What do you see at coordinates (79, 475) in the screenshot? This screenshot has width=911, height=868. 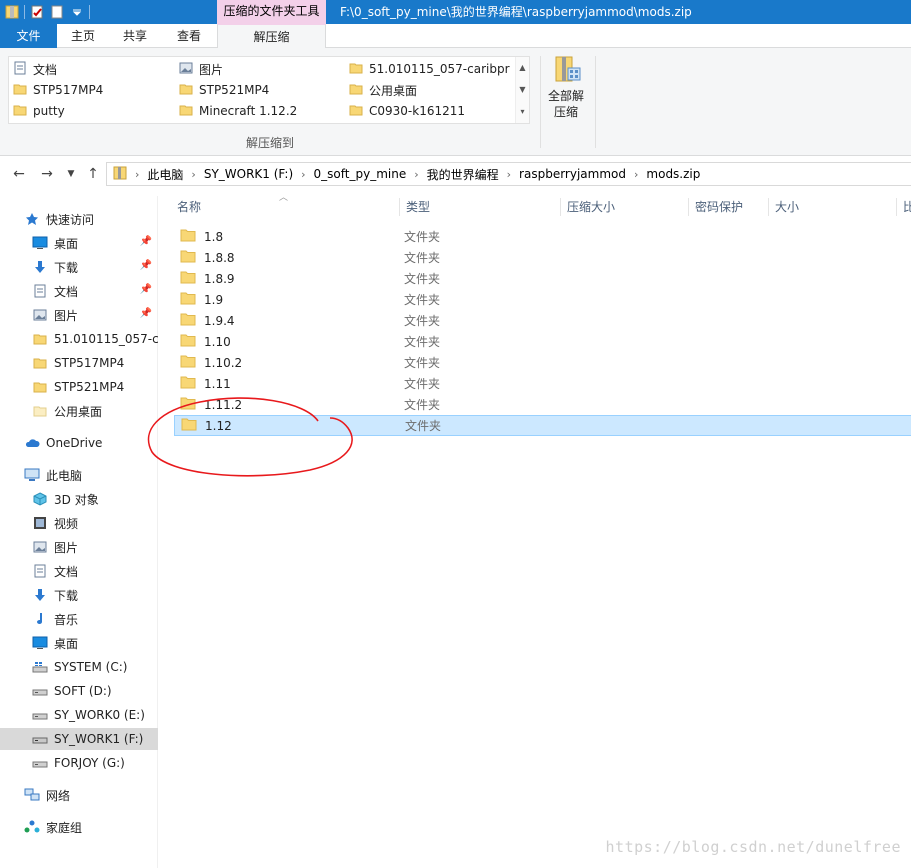 I see `nav-this-pc: 此电脑` at bounding box center [79, 475].